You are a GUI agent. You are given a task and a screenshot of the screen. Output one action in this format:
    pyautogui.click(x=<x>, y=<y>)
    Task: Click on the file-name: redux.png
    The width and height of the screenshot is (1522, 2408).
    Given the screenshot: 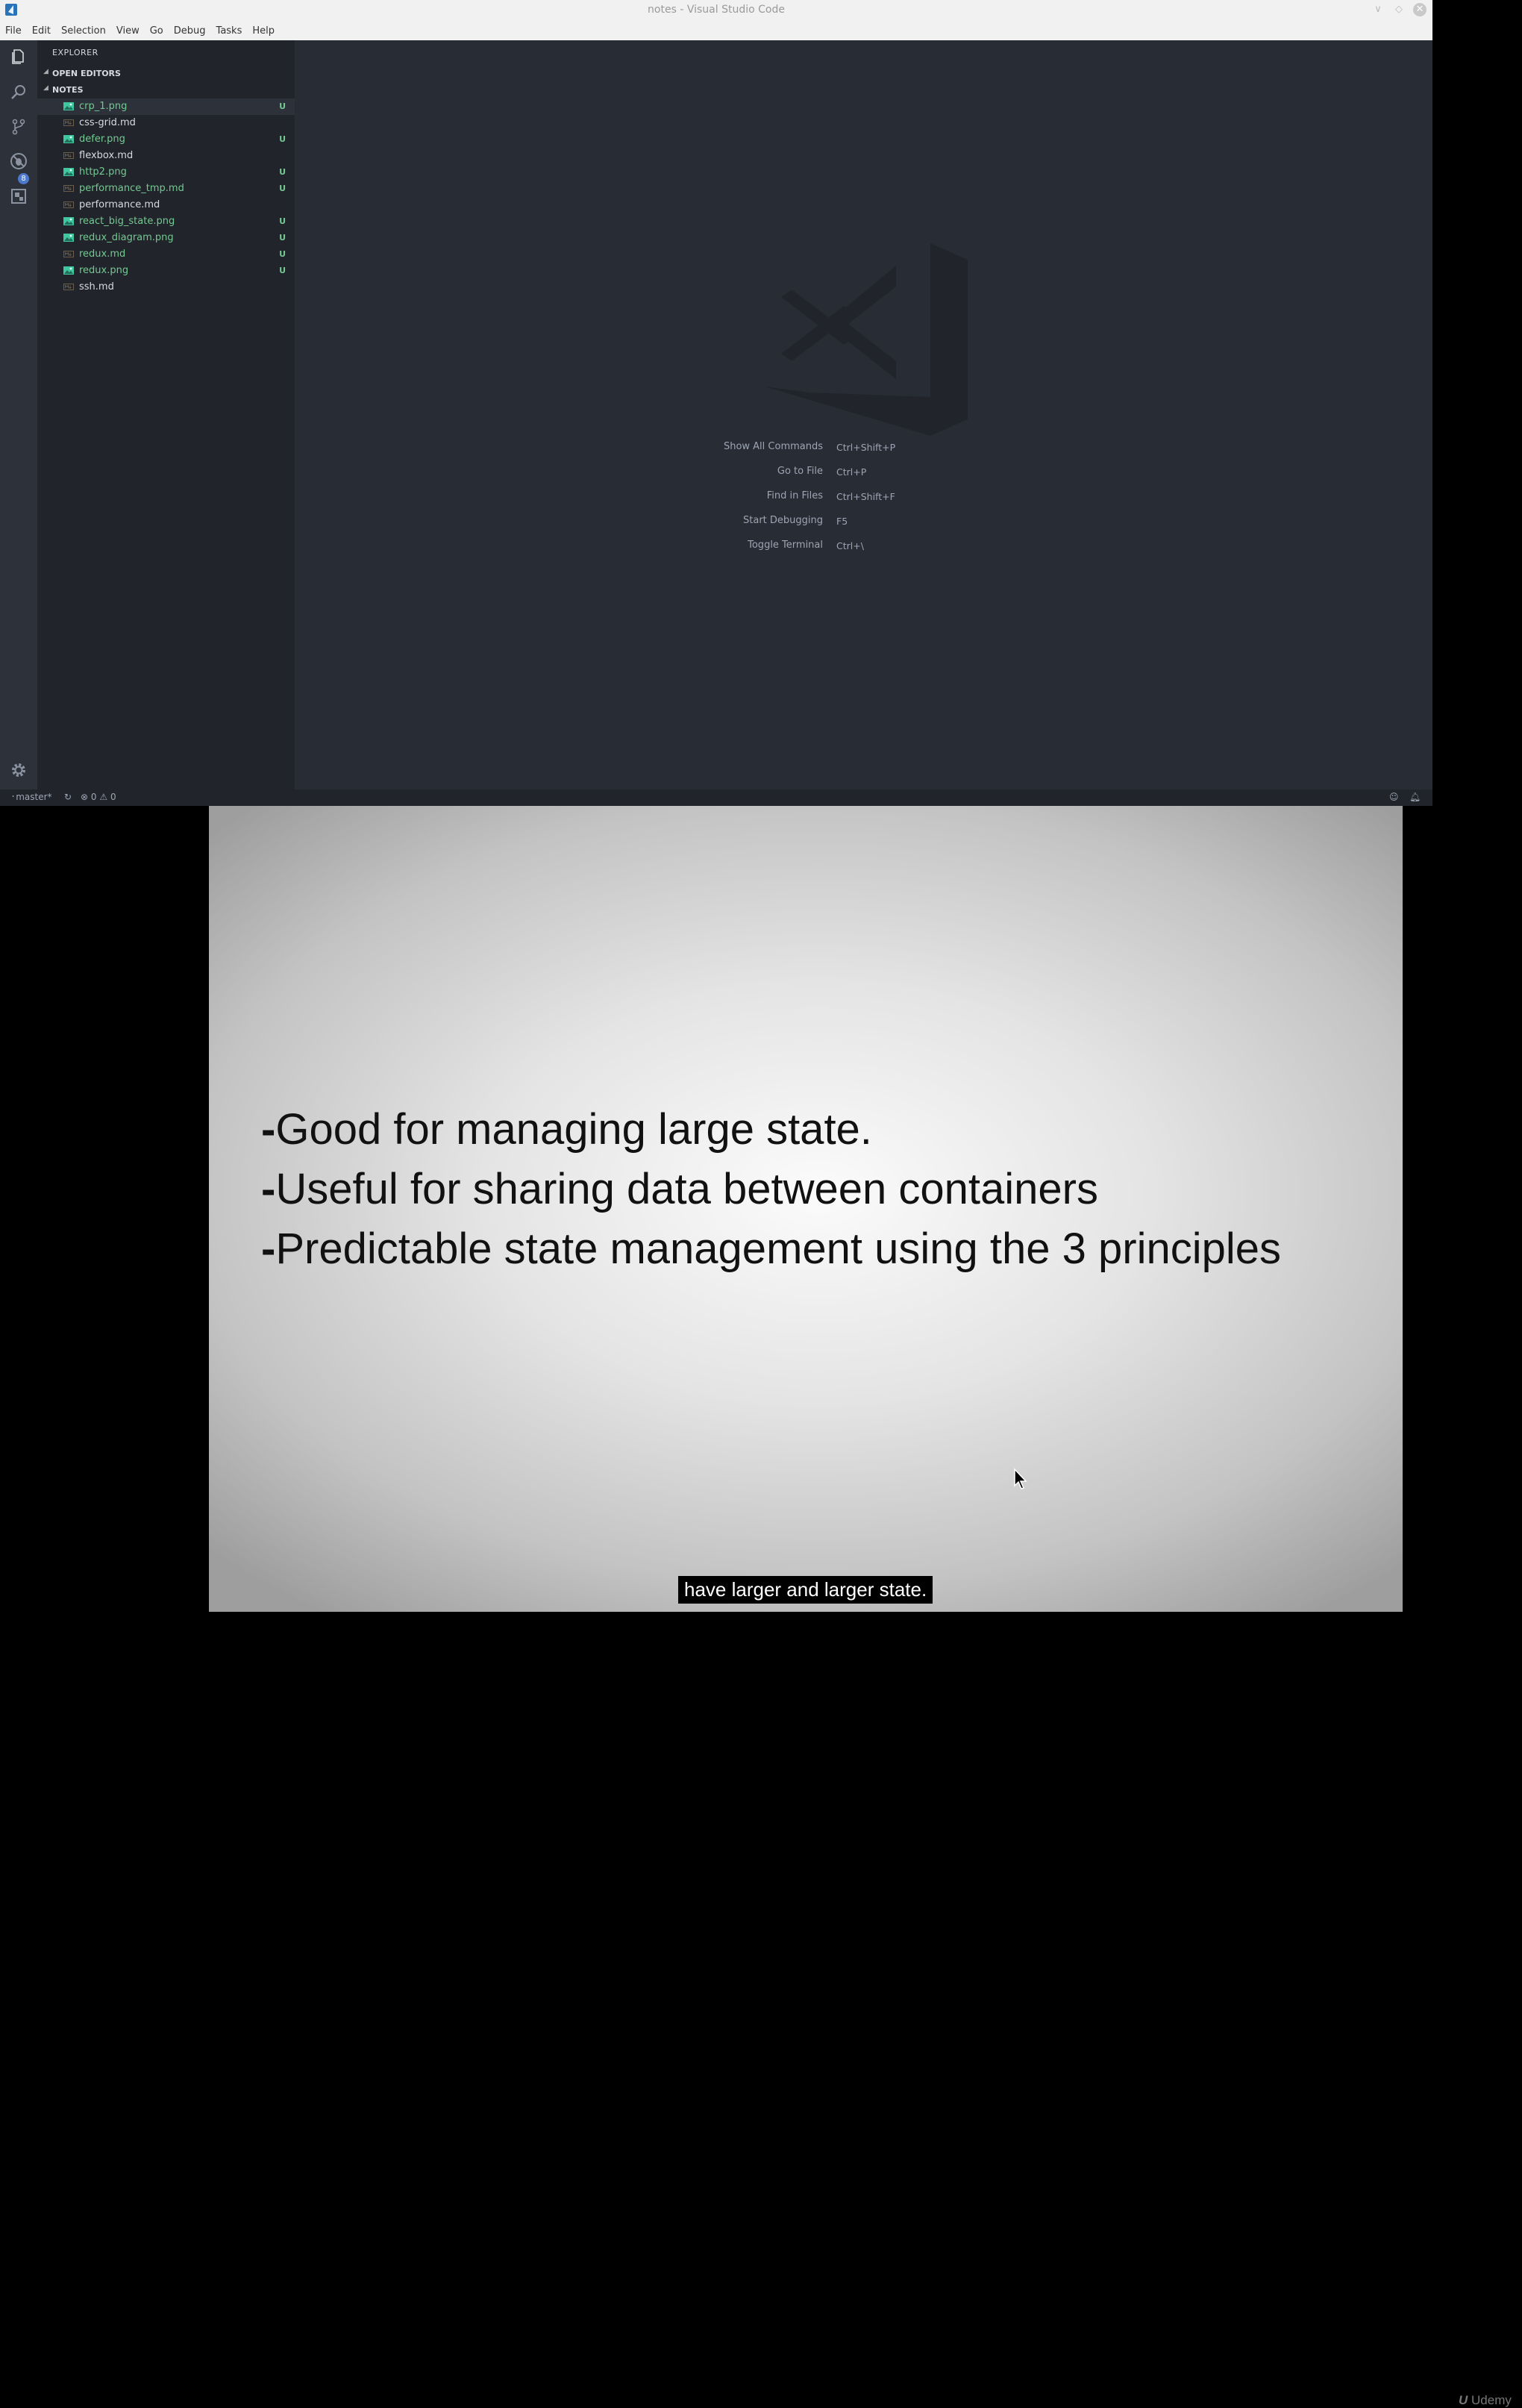 What is the action you would take?
    pyautogui.click(x=104, y=270)
    